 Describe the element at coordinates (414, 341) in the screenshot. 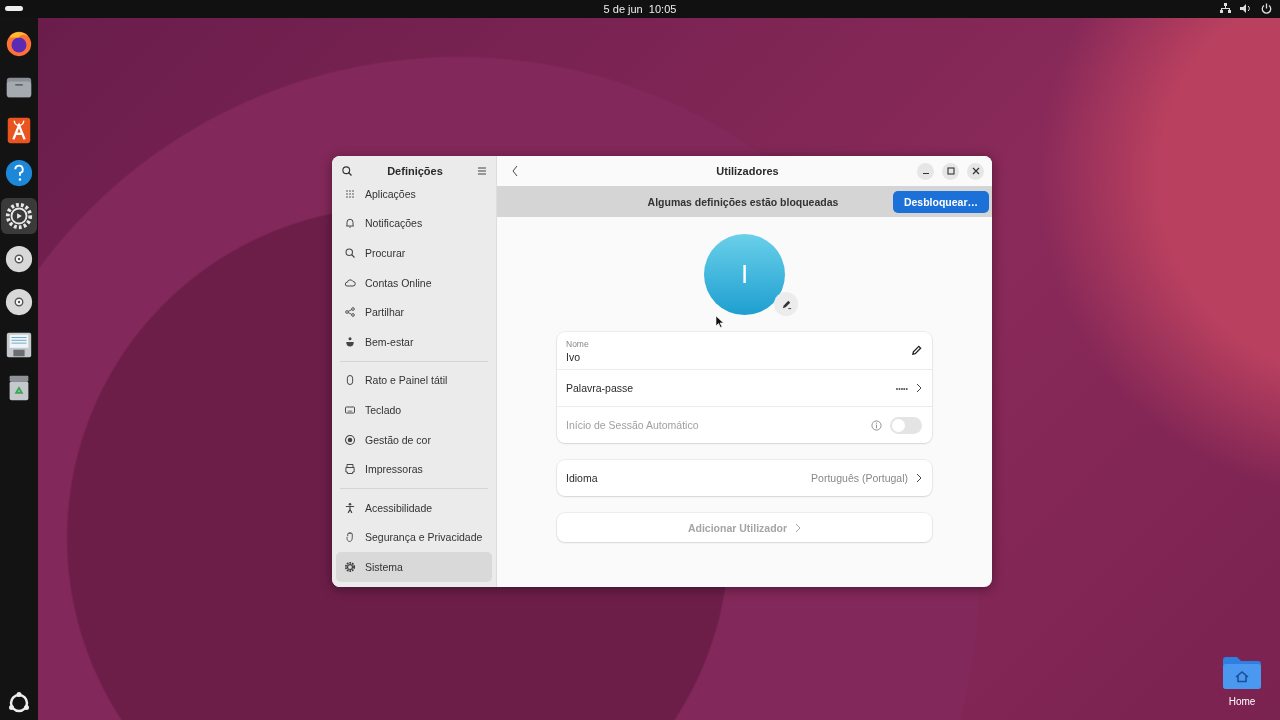

I see `sidebar-item: Bem-estar` at that location.